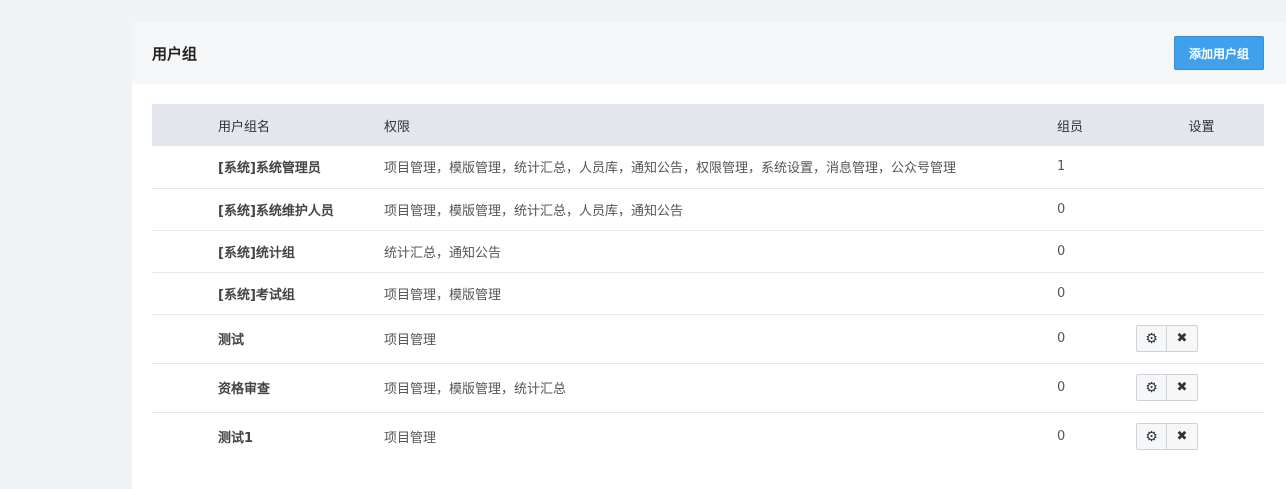  I want to click on group-name: [系统]统计组, so click(256, 253).